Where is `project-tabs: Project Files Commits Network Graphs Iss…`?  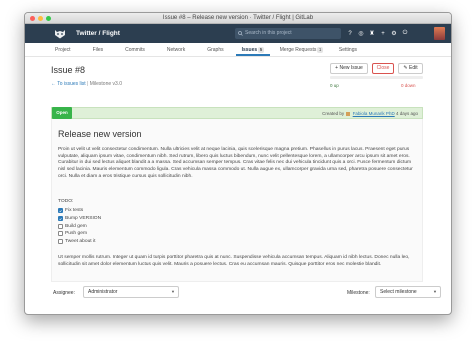 project-tabs: Project Files Commits Network Graphs Iss… is located at coordinates (238, 50).